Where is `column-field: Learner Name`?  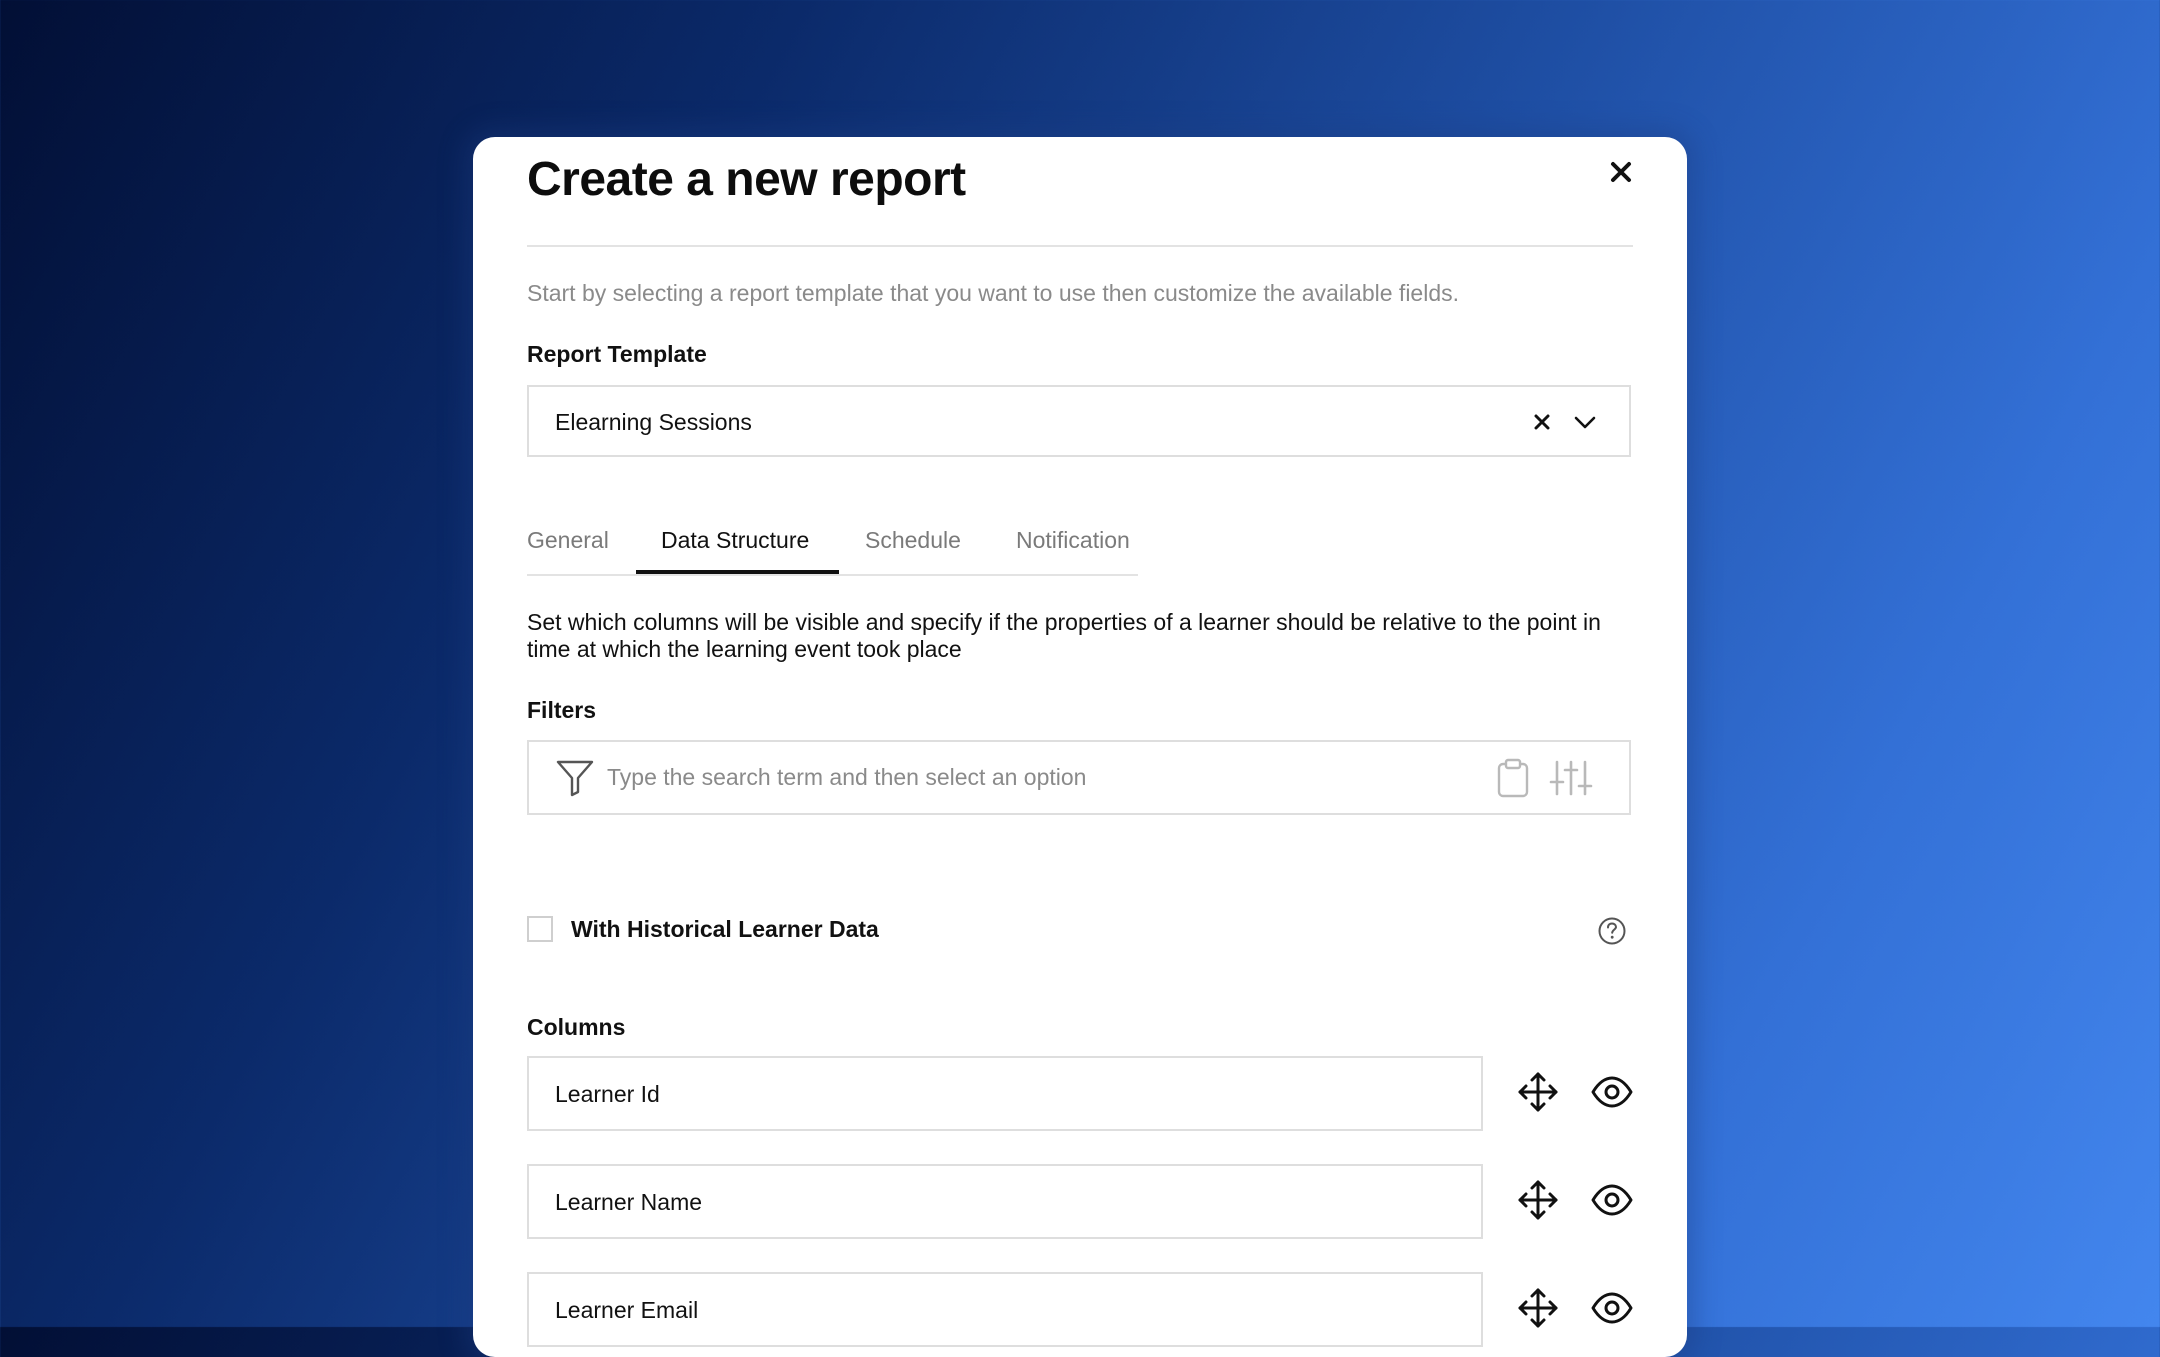
column-field: Learner Name is located at coordinates (1005, 1201).